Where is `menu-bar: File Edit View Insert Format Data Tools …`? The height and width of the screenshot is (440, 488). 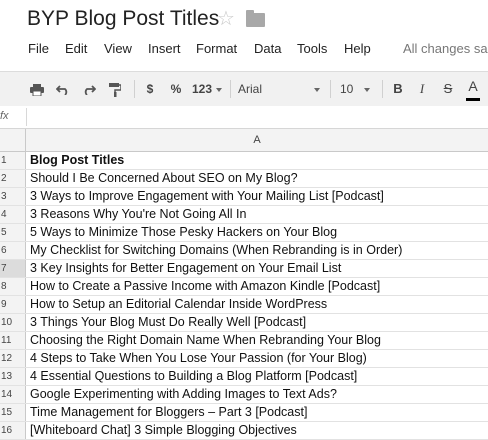 menu-bar: File Edit View Insert Format Data Tools … is located at coordinates (244, 51).